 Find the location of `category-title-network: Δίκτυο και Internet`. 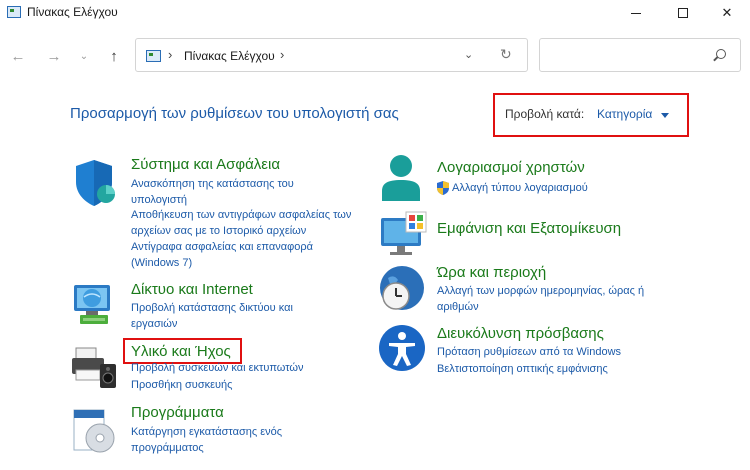

category-title-network: Δίκτυο και Internet is located at coordinates (192, 289).